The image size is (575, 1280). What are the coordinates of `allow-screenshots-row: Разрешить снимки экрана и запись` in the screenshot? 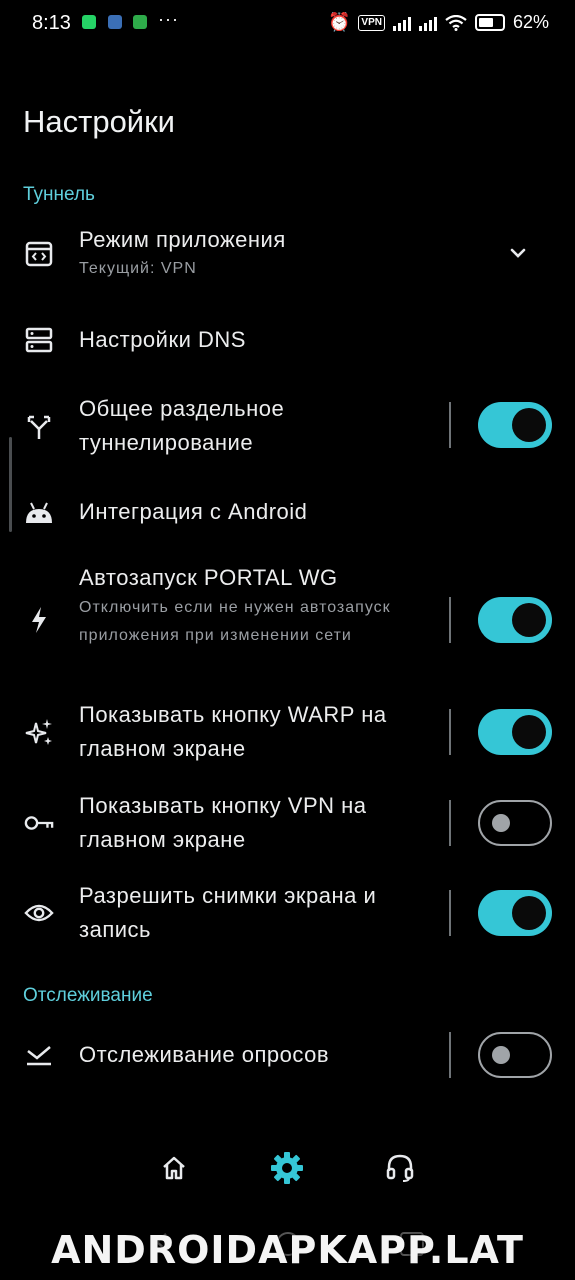 It's located at (287, 915).